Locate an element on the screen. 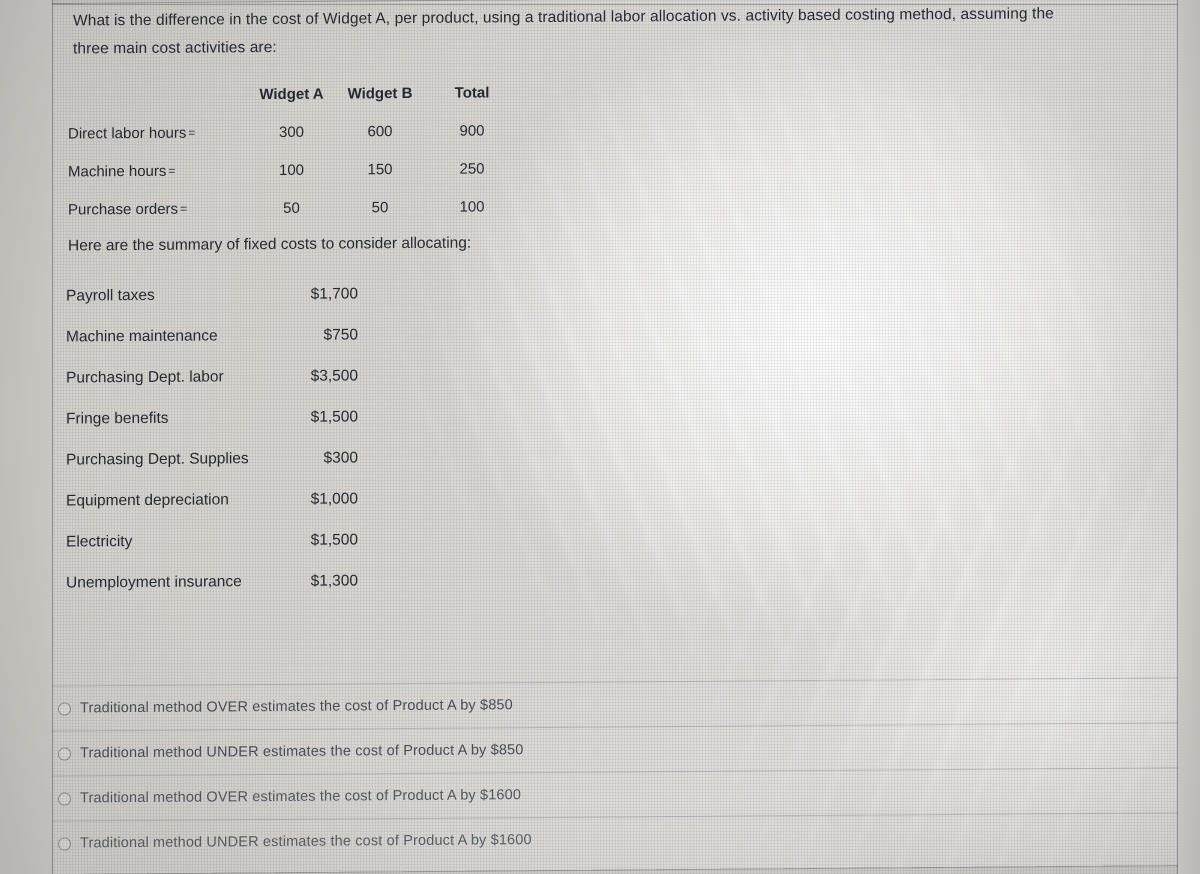 The image size is (1200, 874). column-header-total: Total is located at coordinates (472, 92).